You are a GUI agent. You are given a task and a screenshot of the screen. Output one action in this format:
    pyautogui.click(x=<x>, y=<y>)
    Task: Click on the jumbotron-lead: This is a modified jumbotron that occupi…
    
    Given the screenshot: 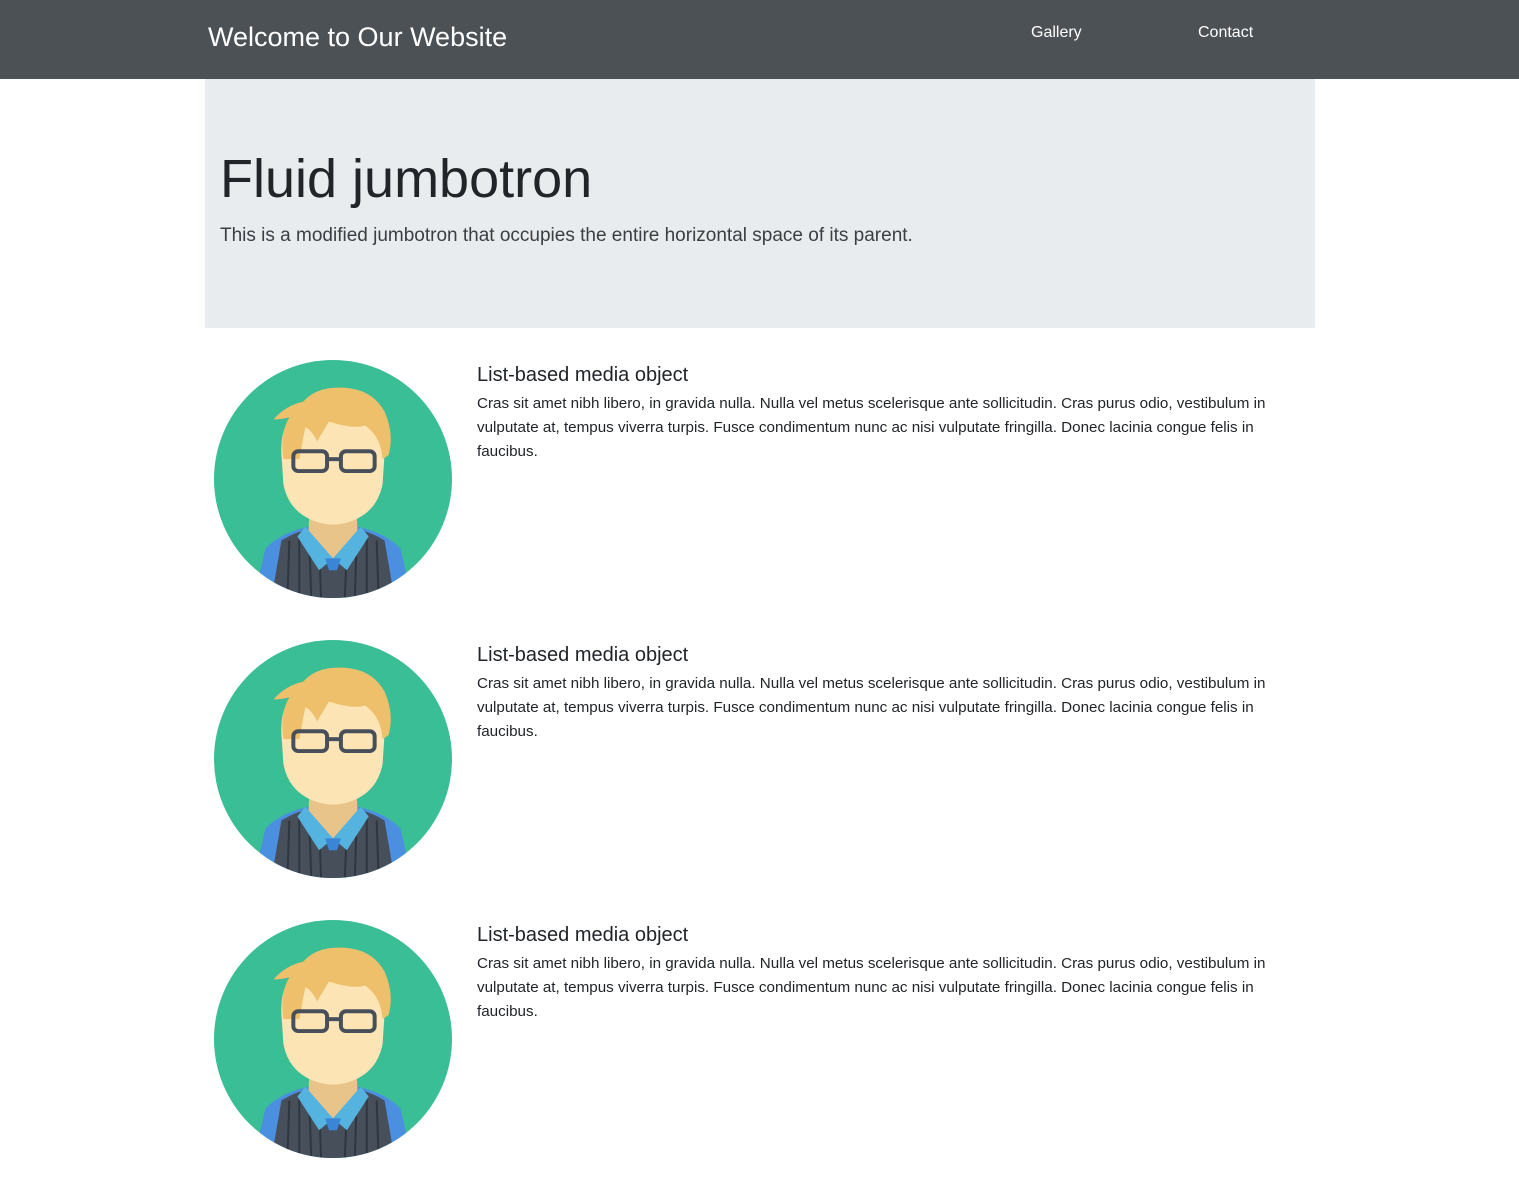 What is the action you would take?
    pyautogui.click(x=566, y=235)
    